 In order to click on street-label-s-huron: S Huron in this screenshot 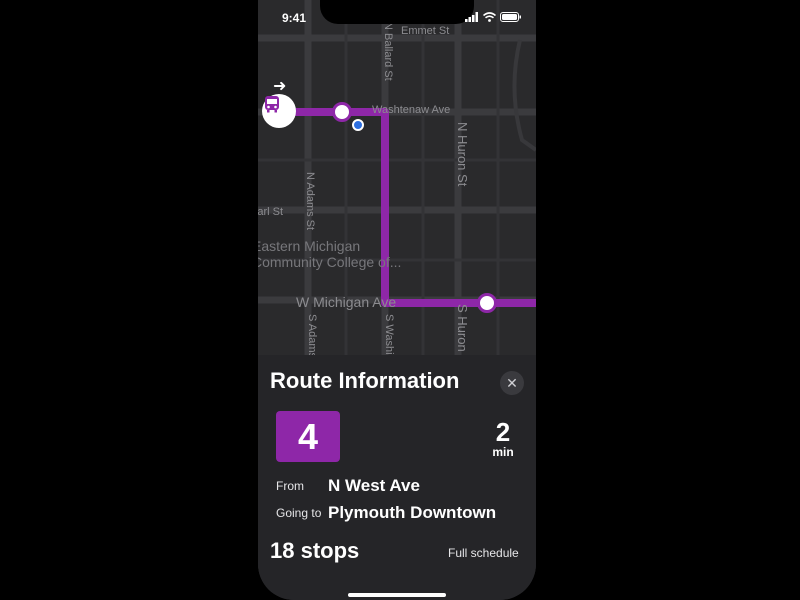, I will do `click(462, 328)`.